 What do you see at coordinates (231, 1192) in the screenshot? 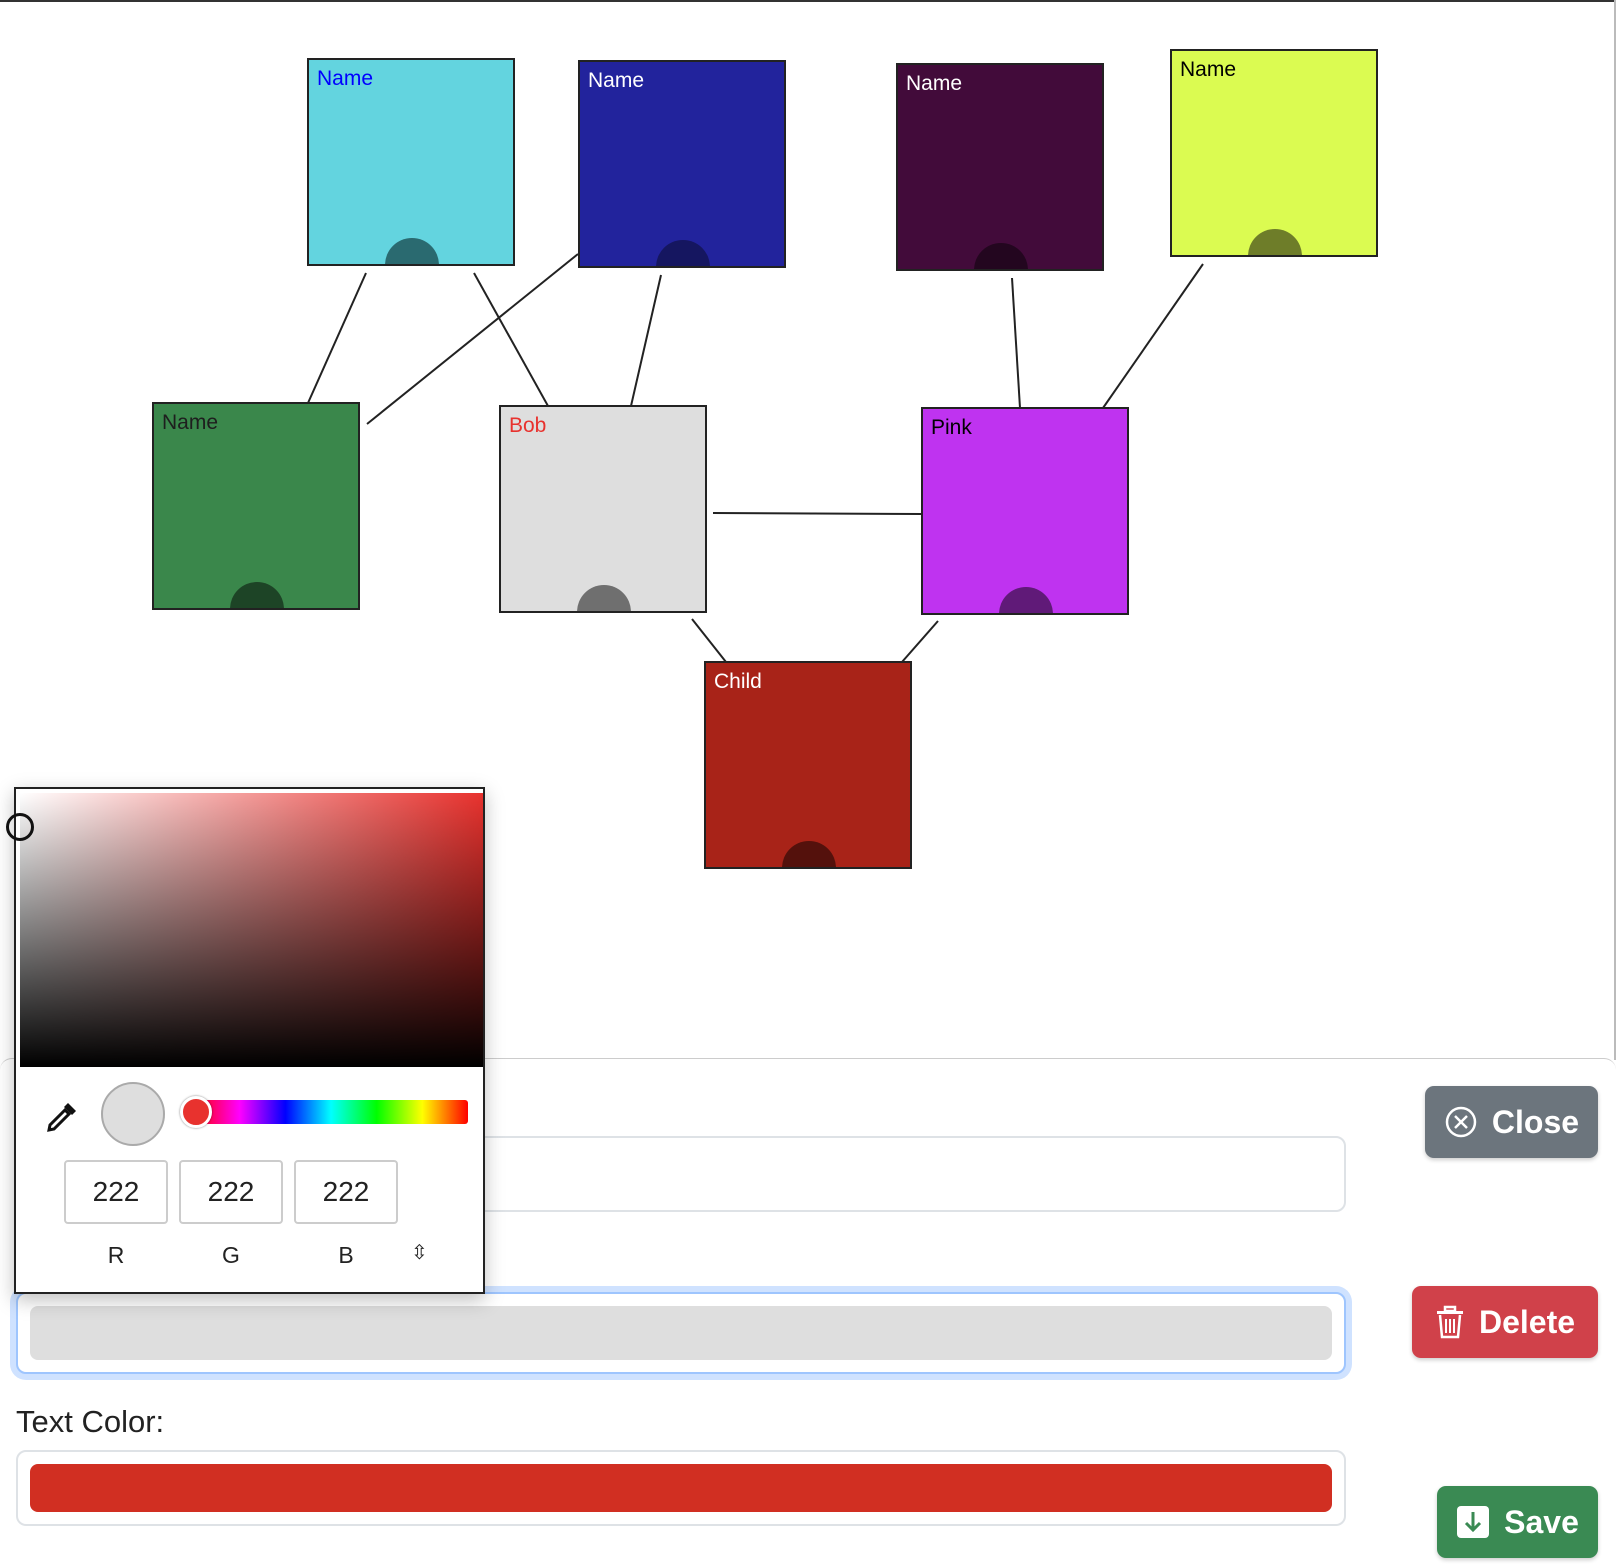
I see `green-input: 222` at bounding box center [231, 1192].